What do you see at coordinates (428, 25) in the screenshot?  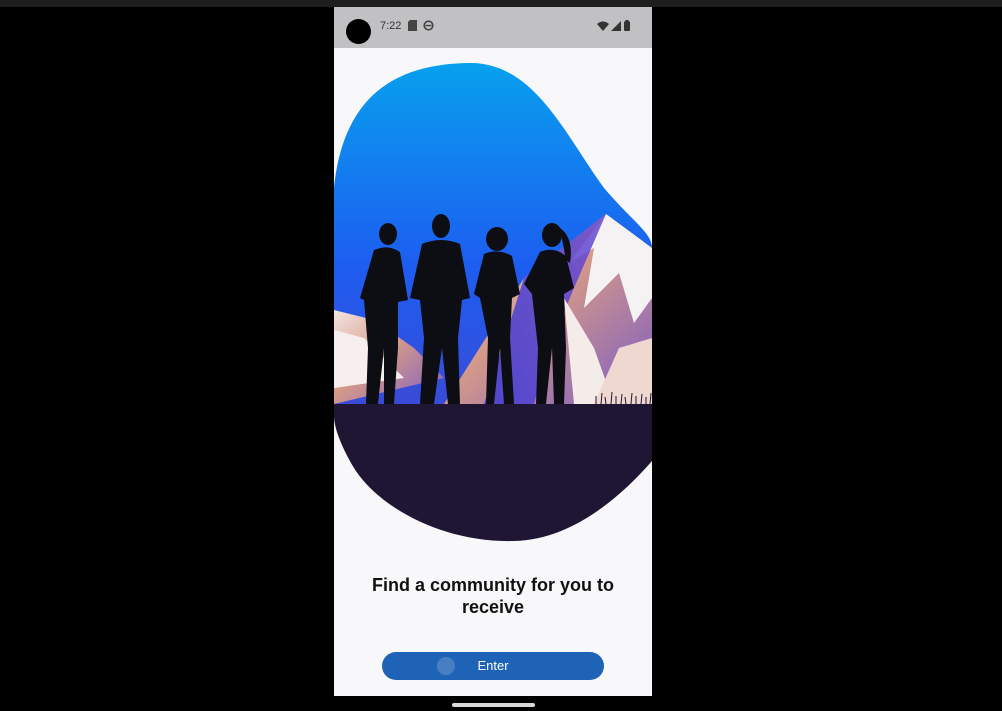 I see `data-saver-icon` at bounding box center [428, 25].